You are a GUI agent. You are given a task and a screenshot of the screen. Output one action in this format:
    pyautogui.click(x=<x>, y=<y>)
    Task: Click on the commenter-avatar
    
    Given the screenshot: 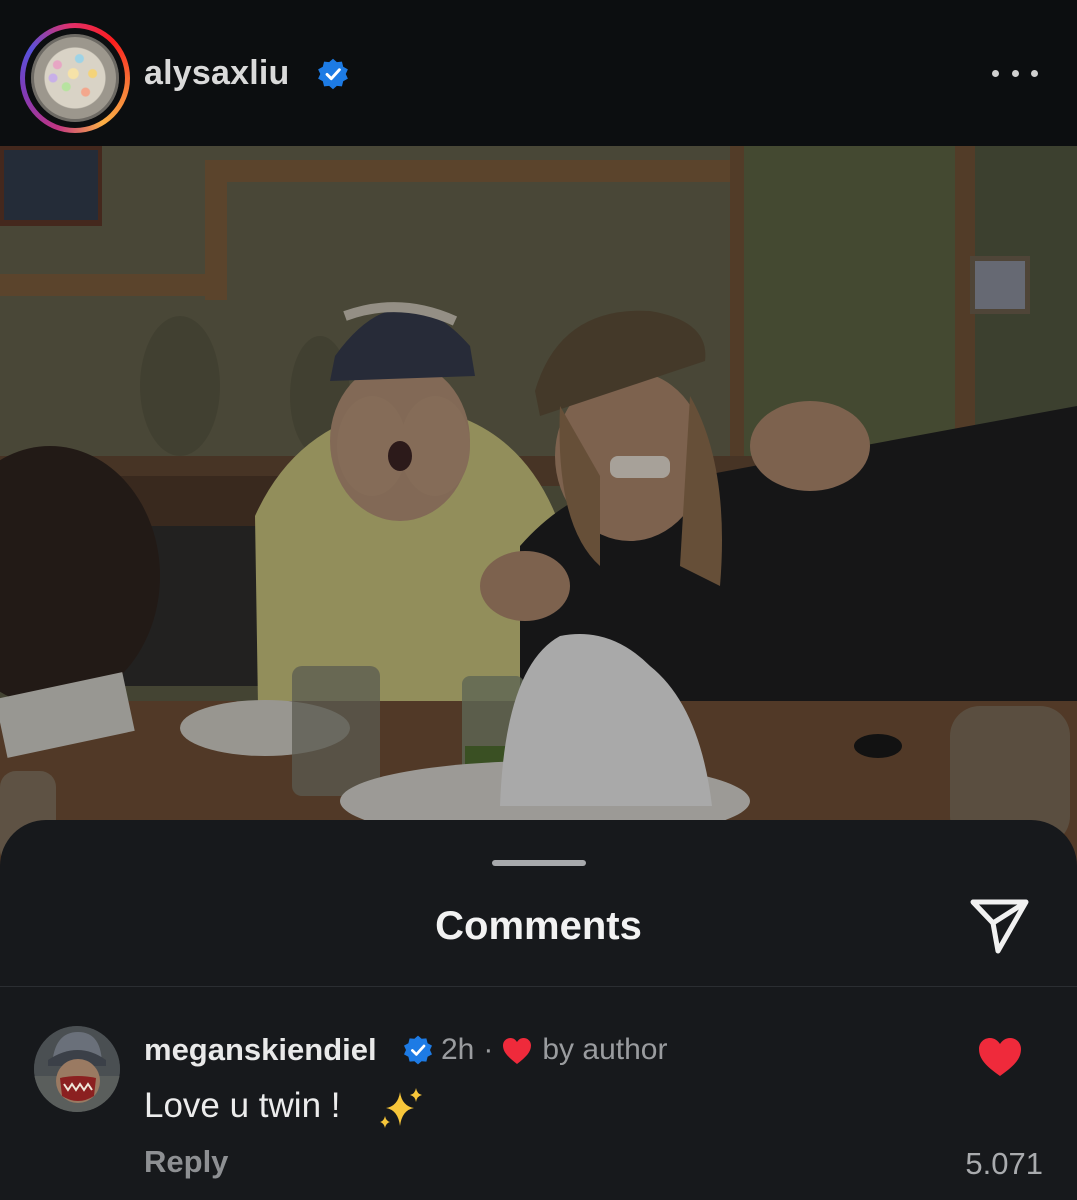 What is the action you would take?
    pyautogui.click(x=77, y=1069)
    